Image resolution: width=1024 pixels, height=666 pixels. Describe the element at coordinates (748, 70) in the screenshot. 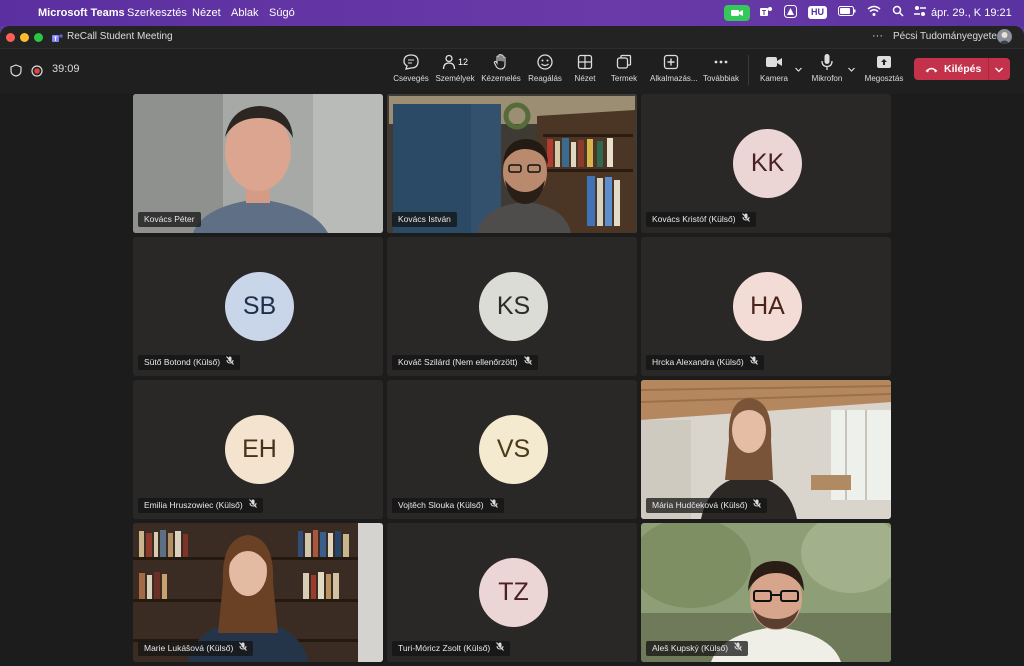

I see `toolbar-divider` at that location.